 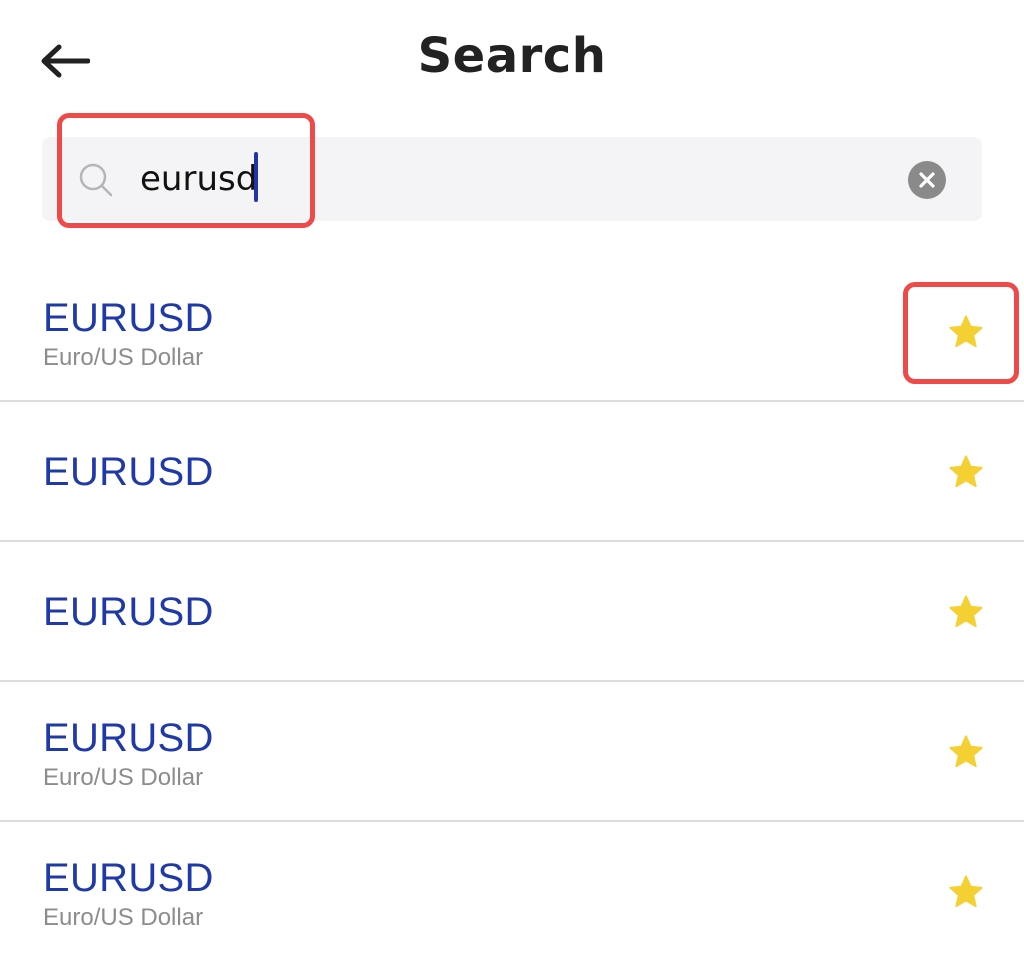 I want to click on text-caret, so click(x=256, y=177).